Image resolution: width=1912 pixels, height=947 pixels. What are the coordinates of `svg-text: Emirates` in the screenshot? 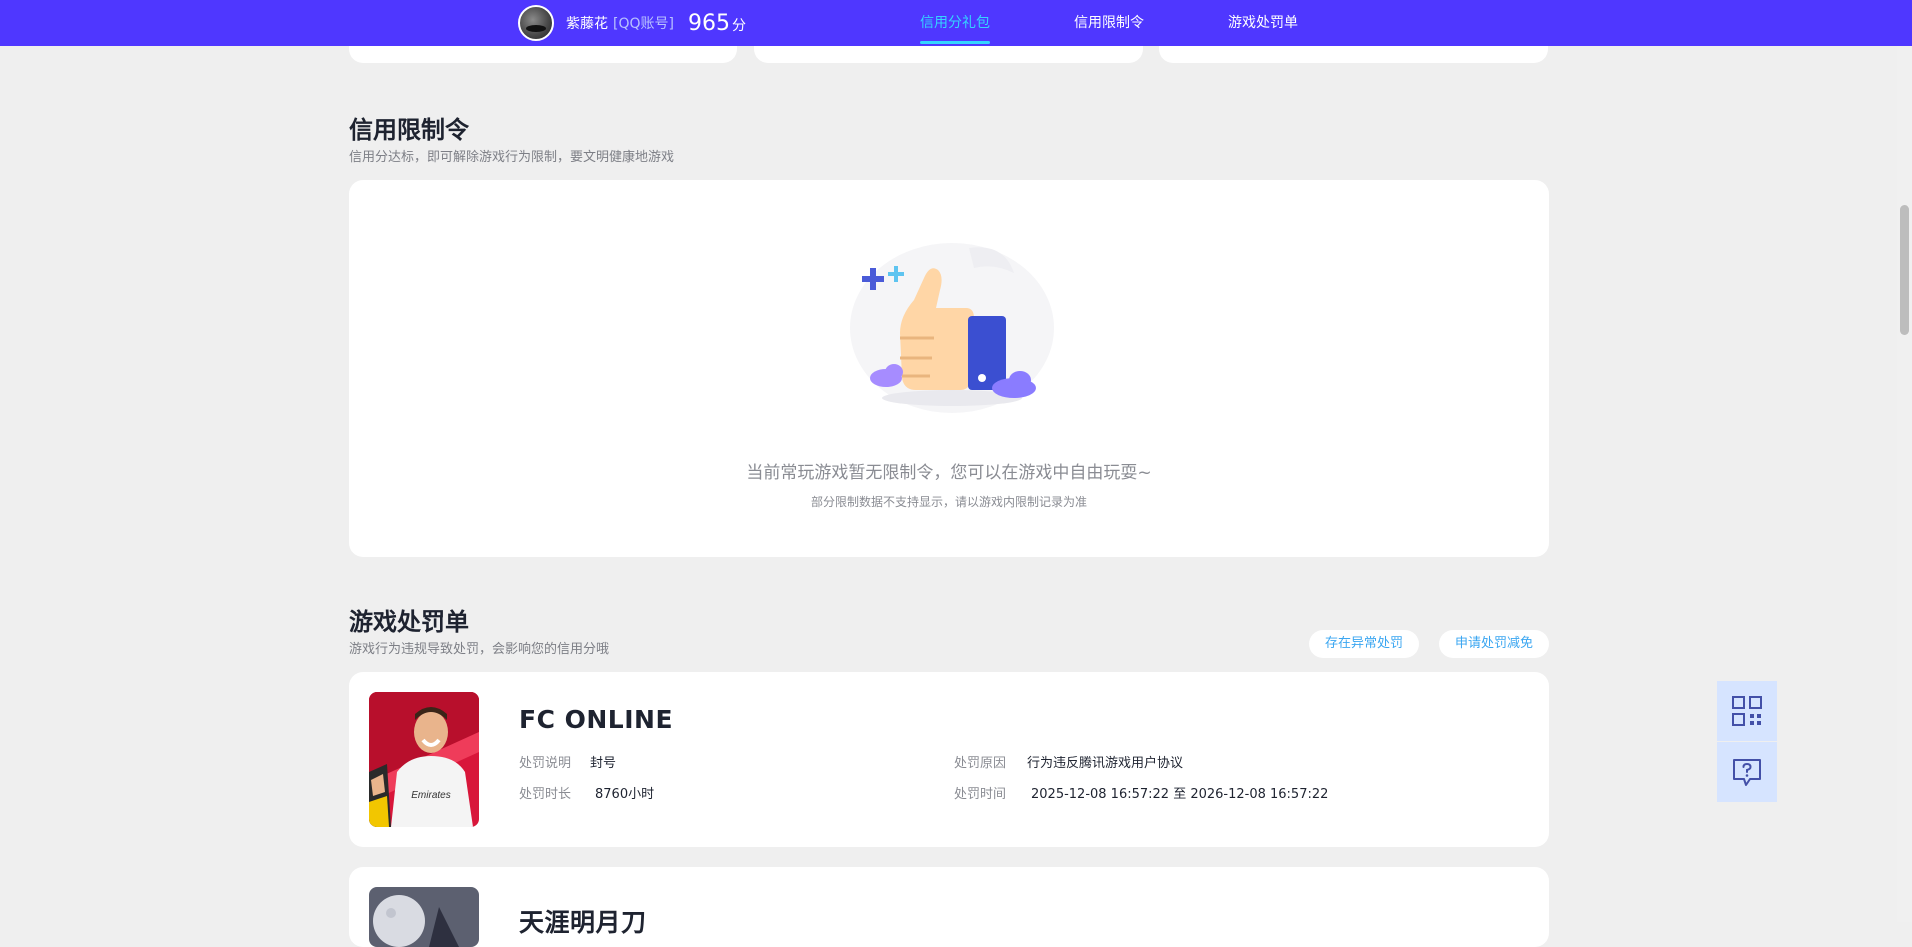 It's located at (430, 795).